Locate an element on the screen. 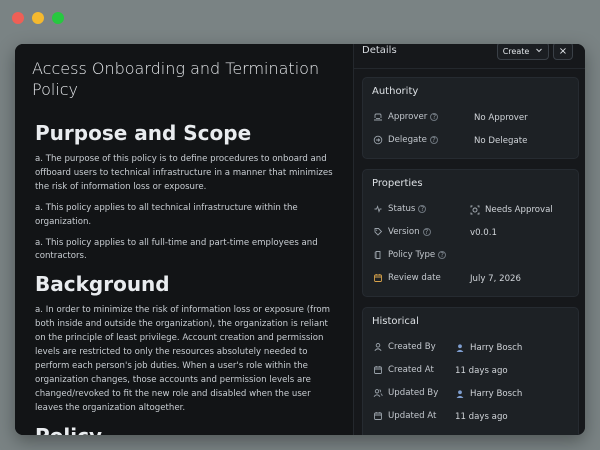 This screenshot has width=600, height=450. status-icon is located at coordinates (377, 209).